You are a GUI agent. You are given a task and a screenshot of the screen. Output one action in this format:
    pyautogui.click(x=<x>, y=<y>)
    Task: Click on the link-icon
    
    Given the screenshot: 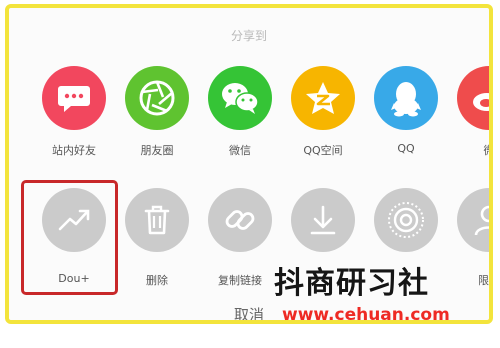 What is the action you would take?
    pyautogui.click(x=240, y=220)
    